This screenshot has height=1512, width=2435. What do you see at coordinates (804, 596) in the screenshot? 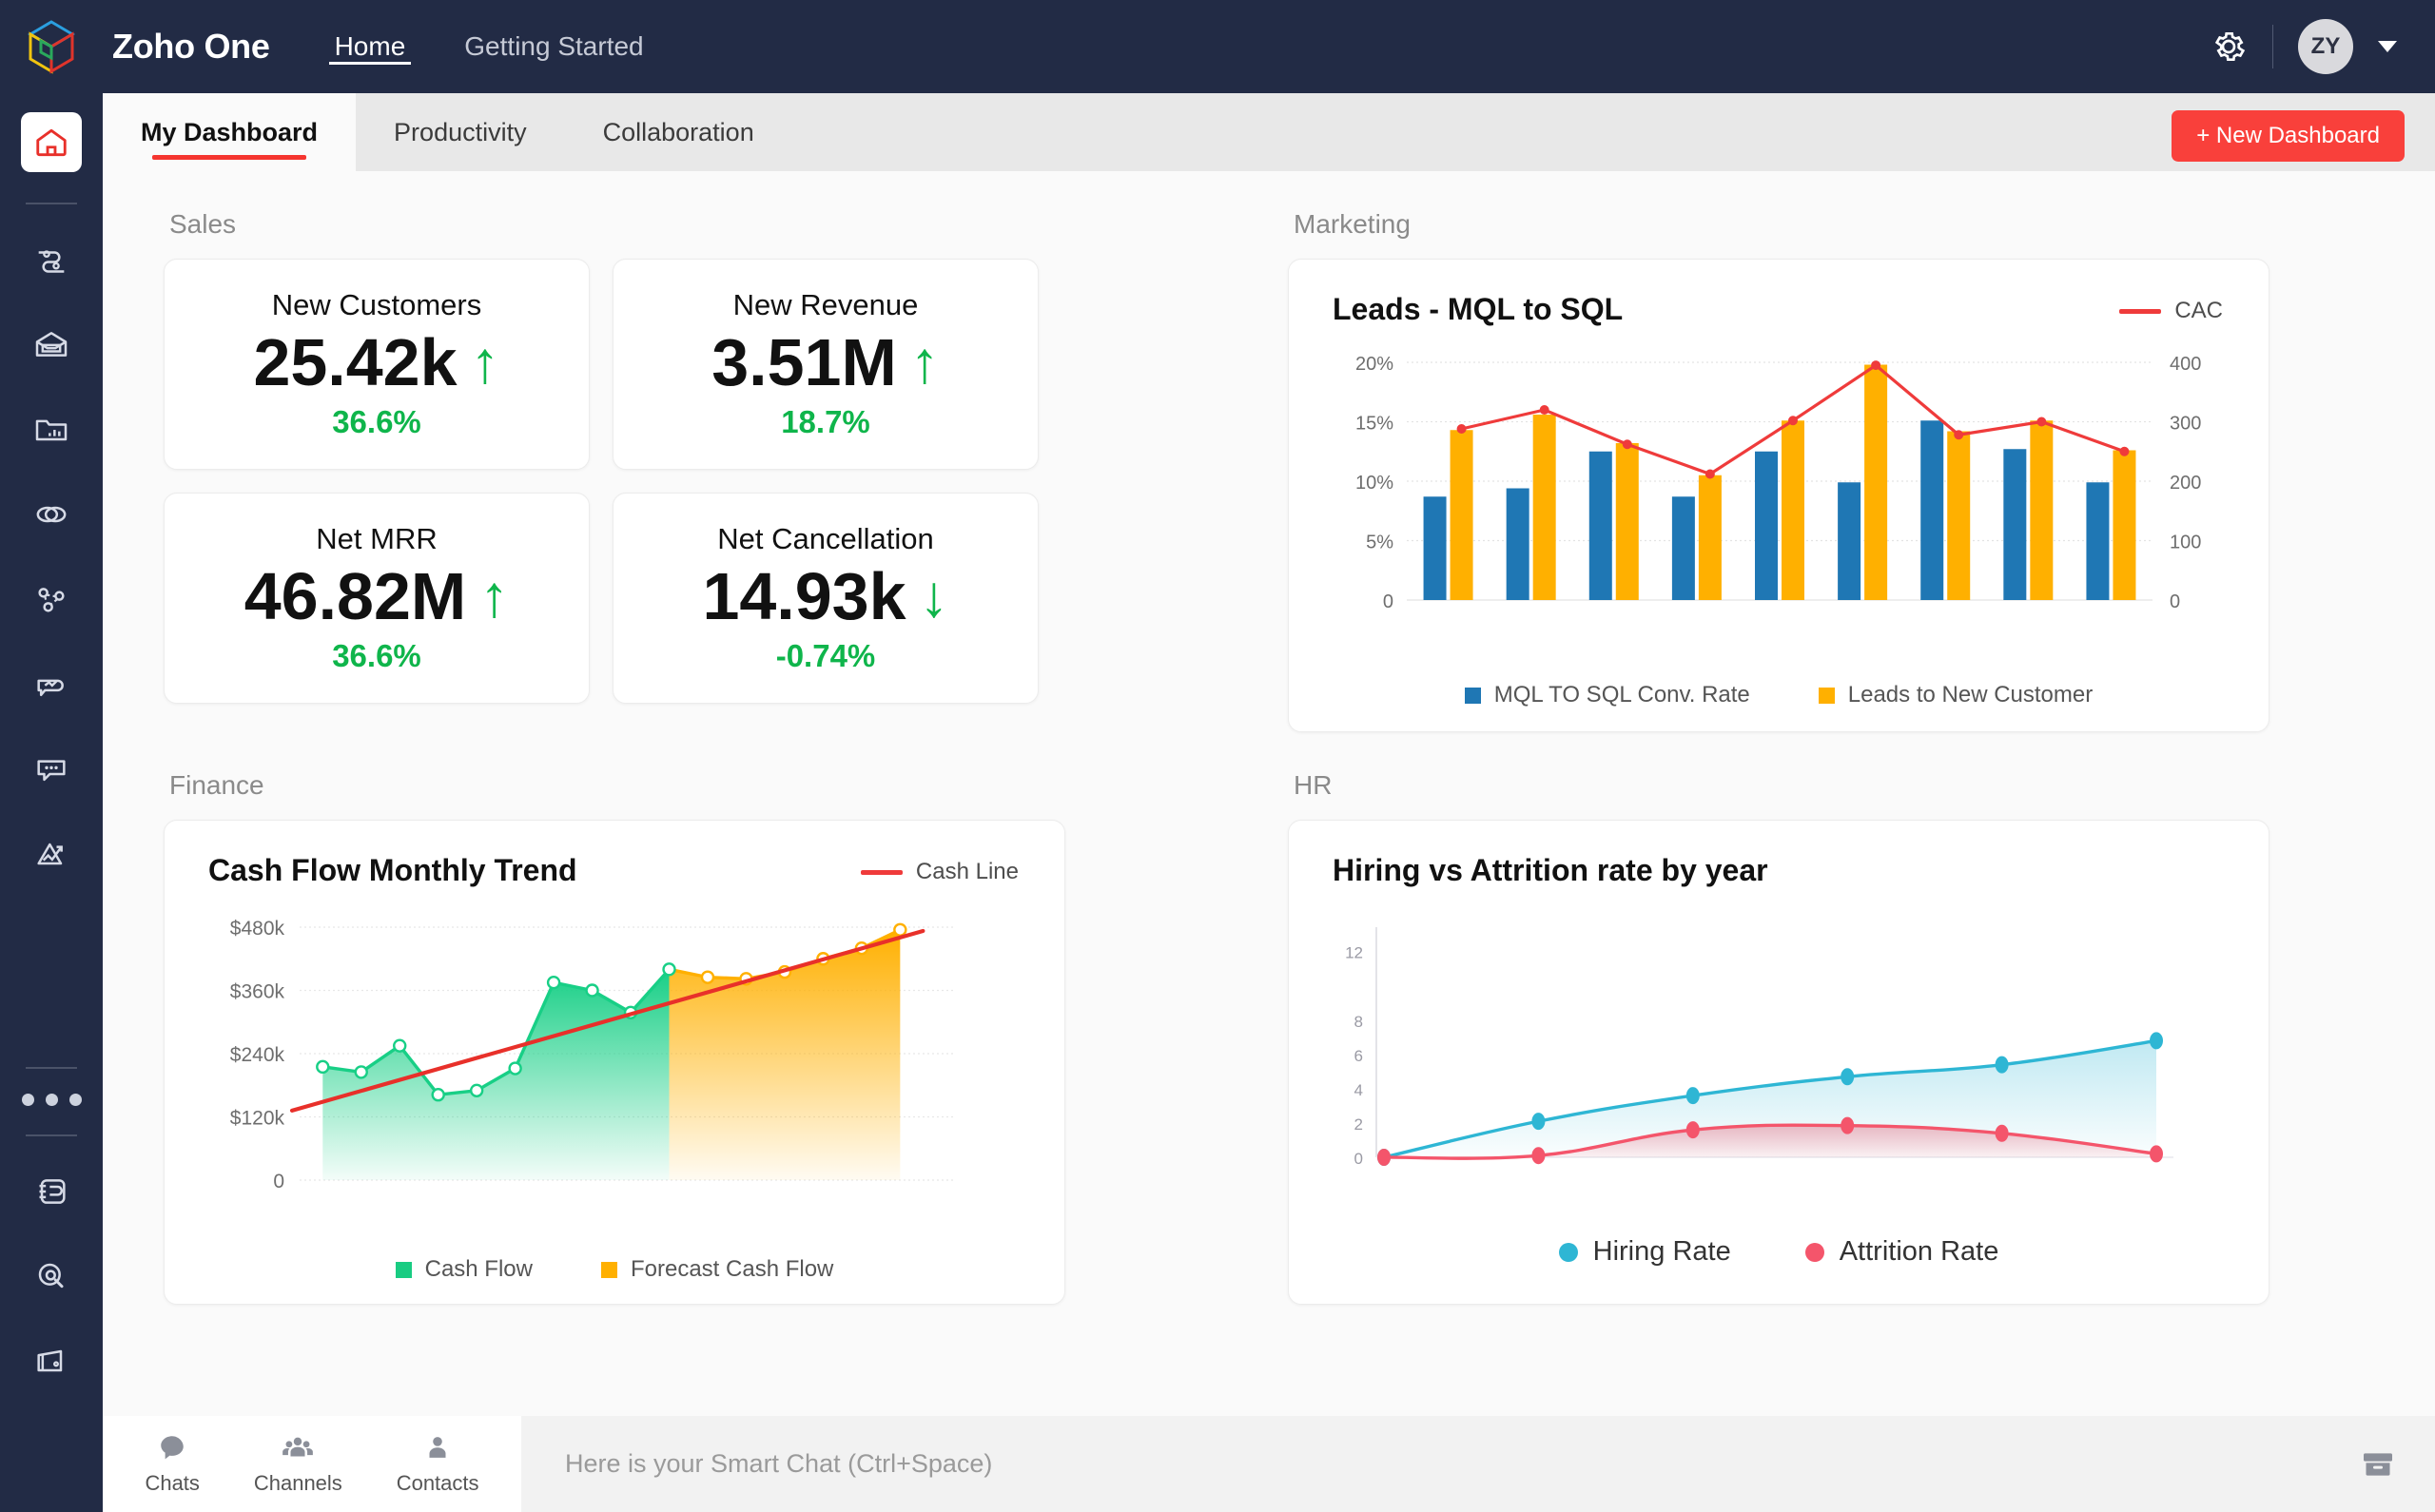
I see `kpi-value: 14.93k` at bounding box center [804, 596].